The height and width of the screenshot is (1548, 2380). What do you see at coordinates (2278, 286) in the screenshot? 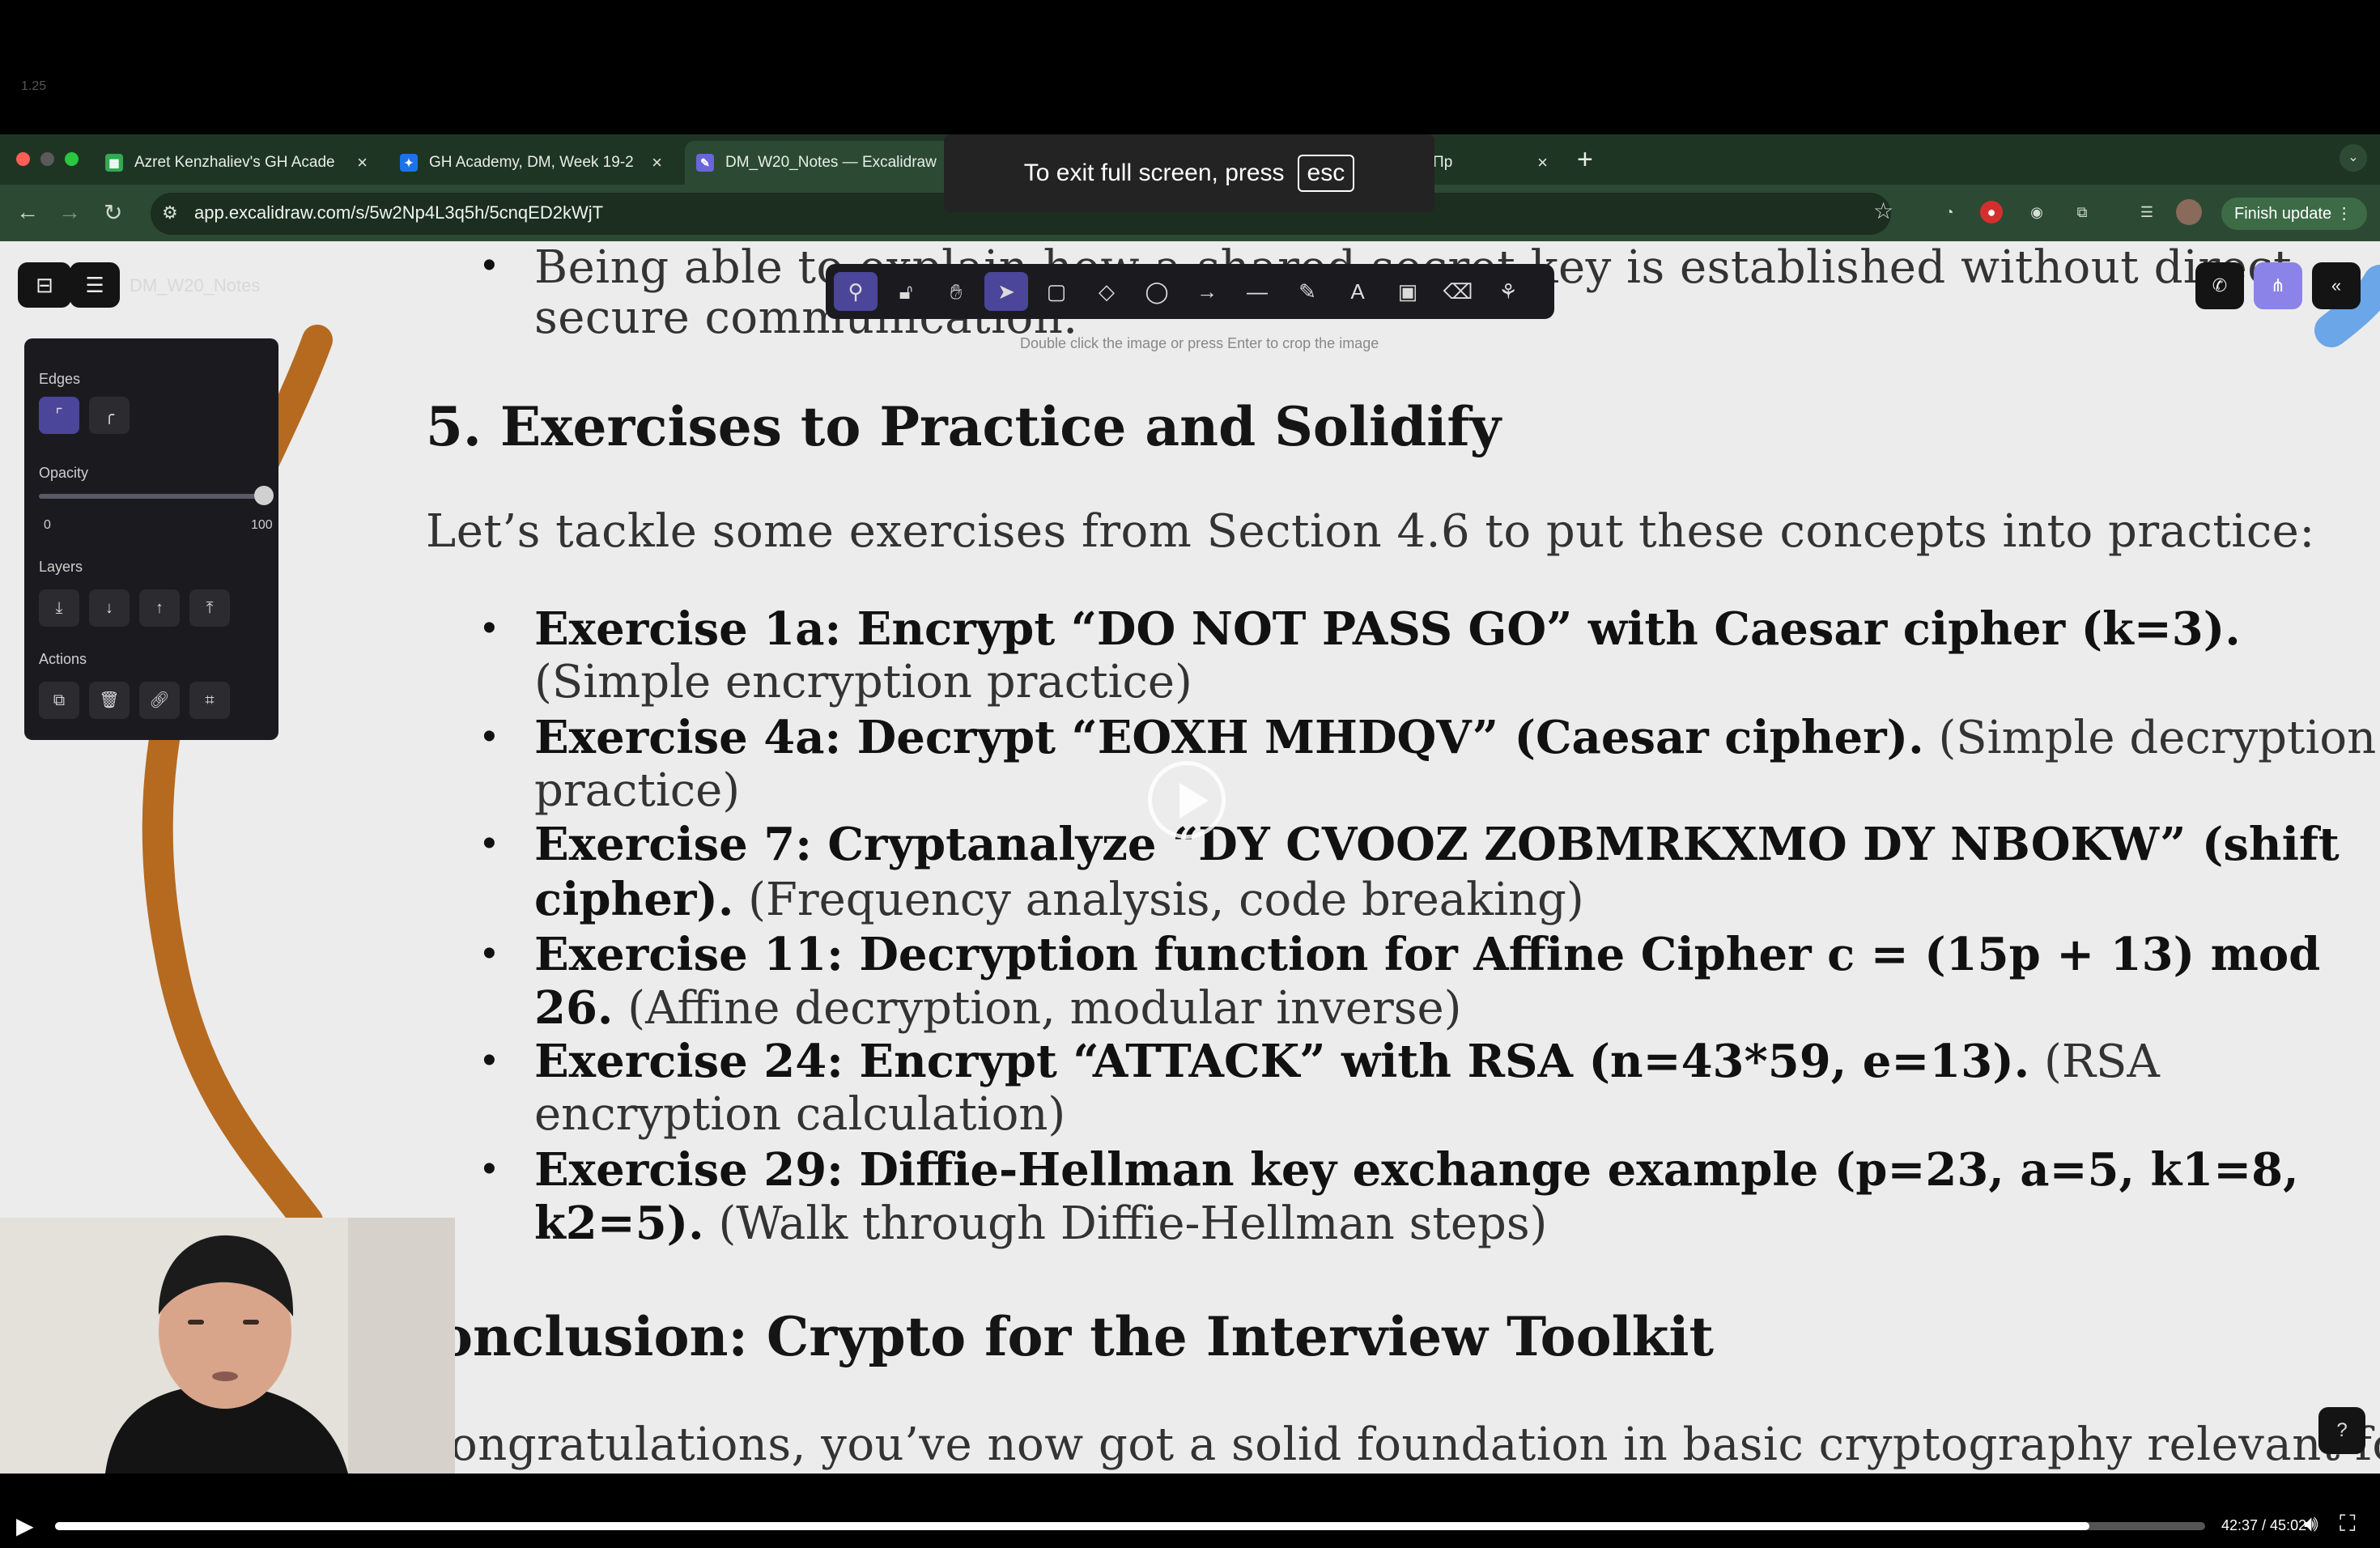
I see `share-icon: ⋔` at bounding box center [2278, 286].